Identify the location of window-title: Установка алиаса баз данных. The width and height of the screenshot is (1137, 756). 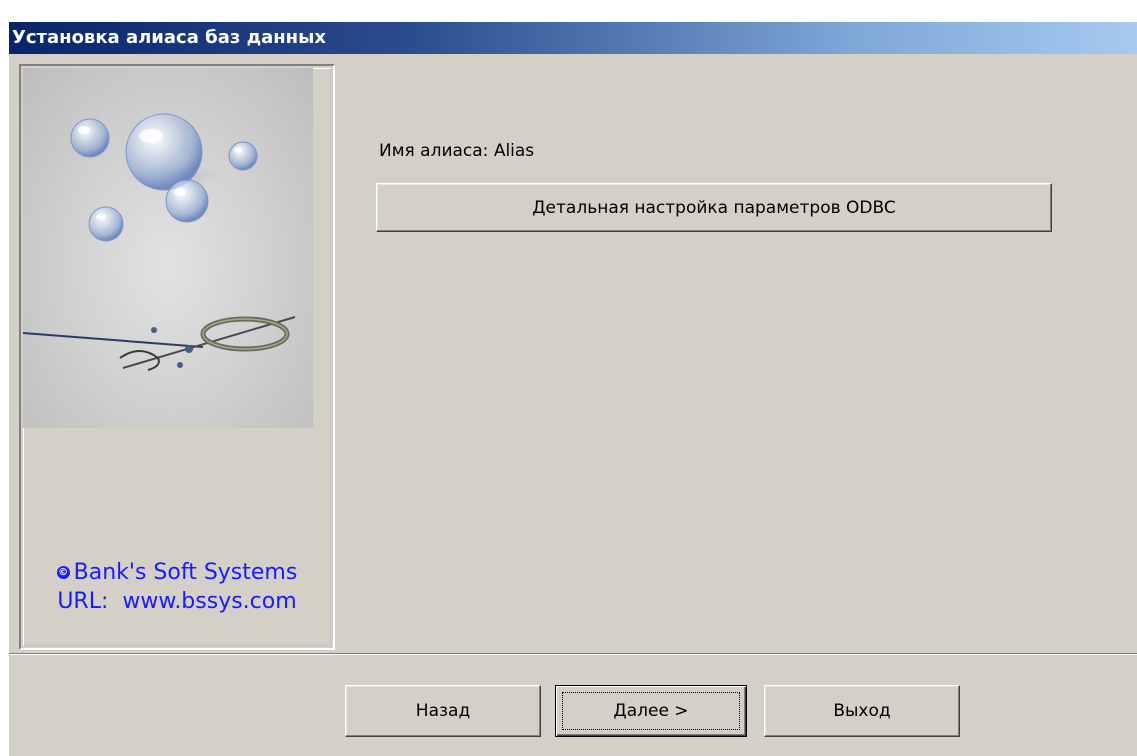
(169, 37).